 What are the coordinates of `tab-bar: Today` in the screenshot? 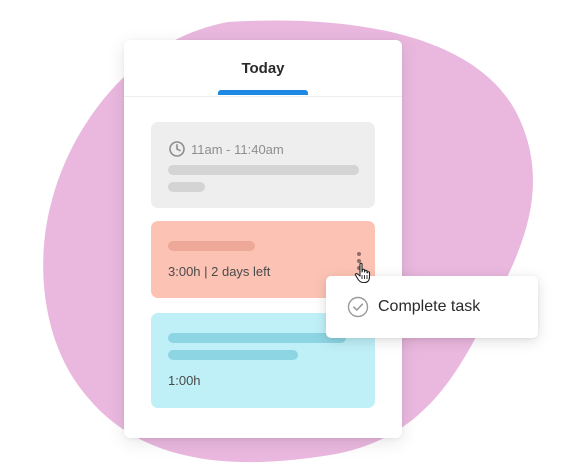 It's located at (263, 68).